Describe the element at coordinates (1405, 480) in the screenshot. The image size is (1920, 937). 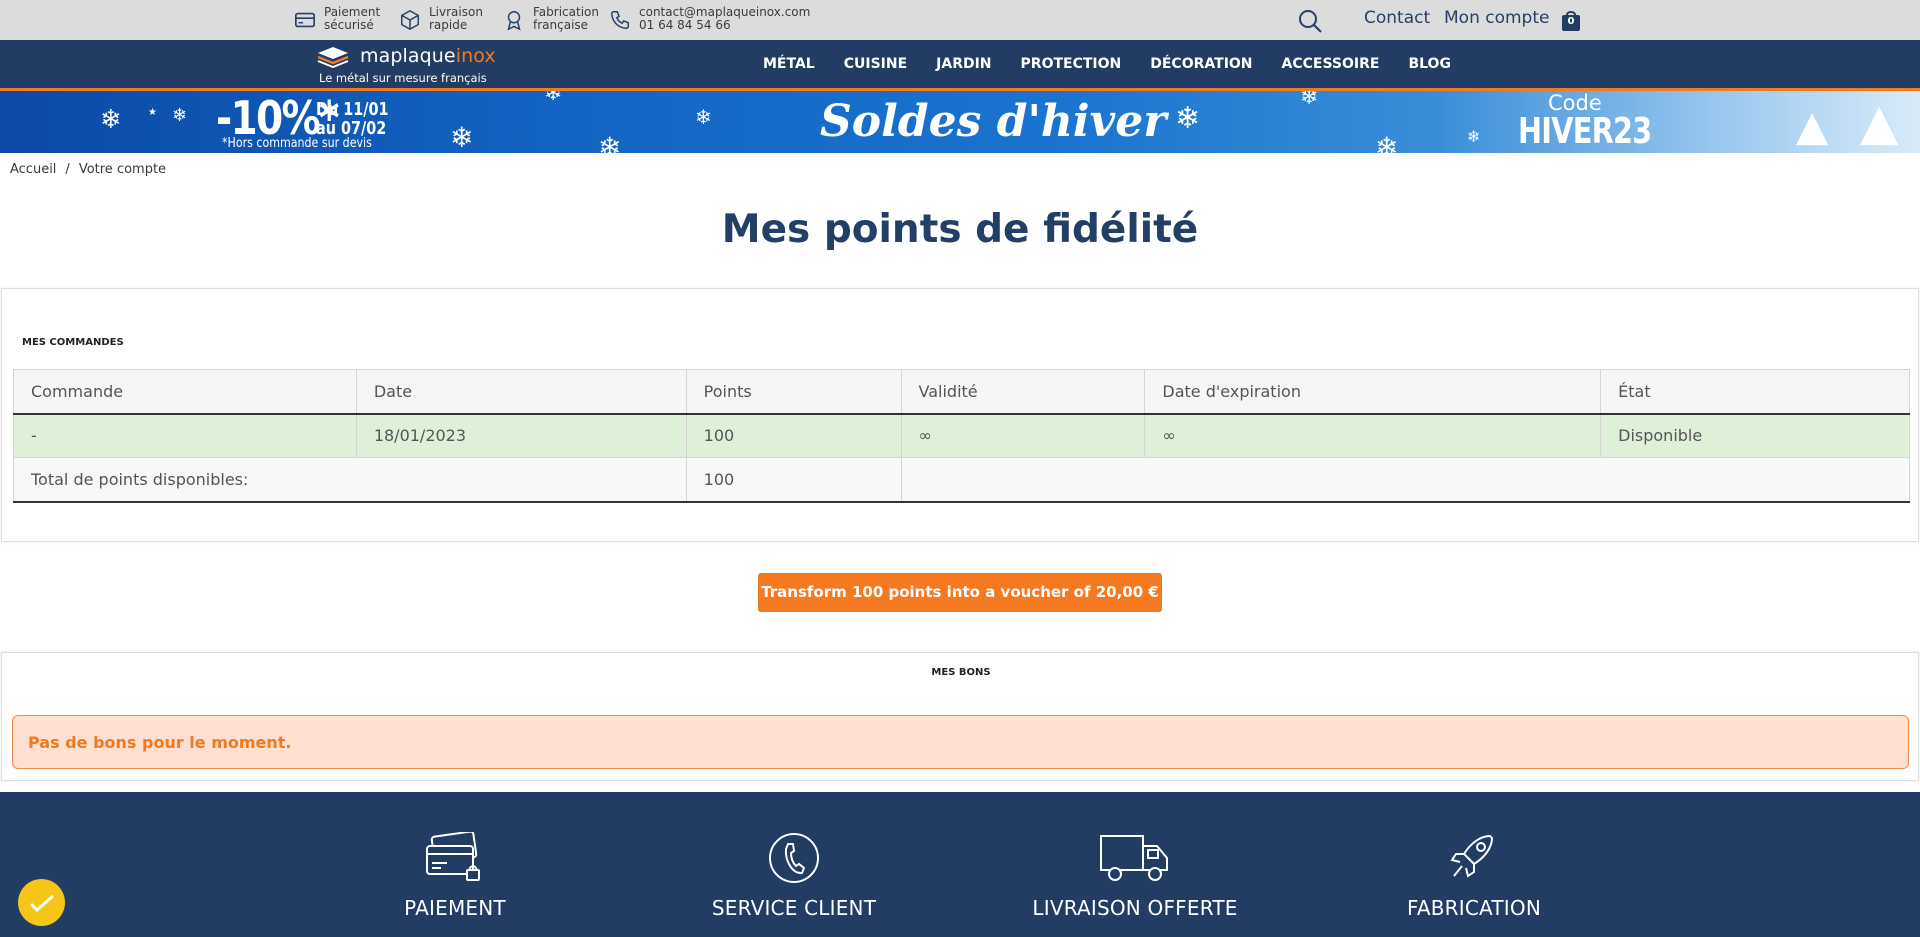
I see `total-empty-cell` at that location.